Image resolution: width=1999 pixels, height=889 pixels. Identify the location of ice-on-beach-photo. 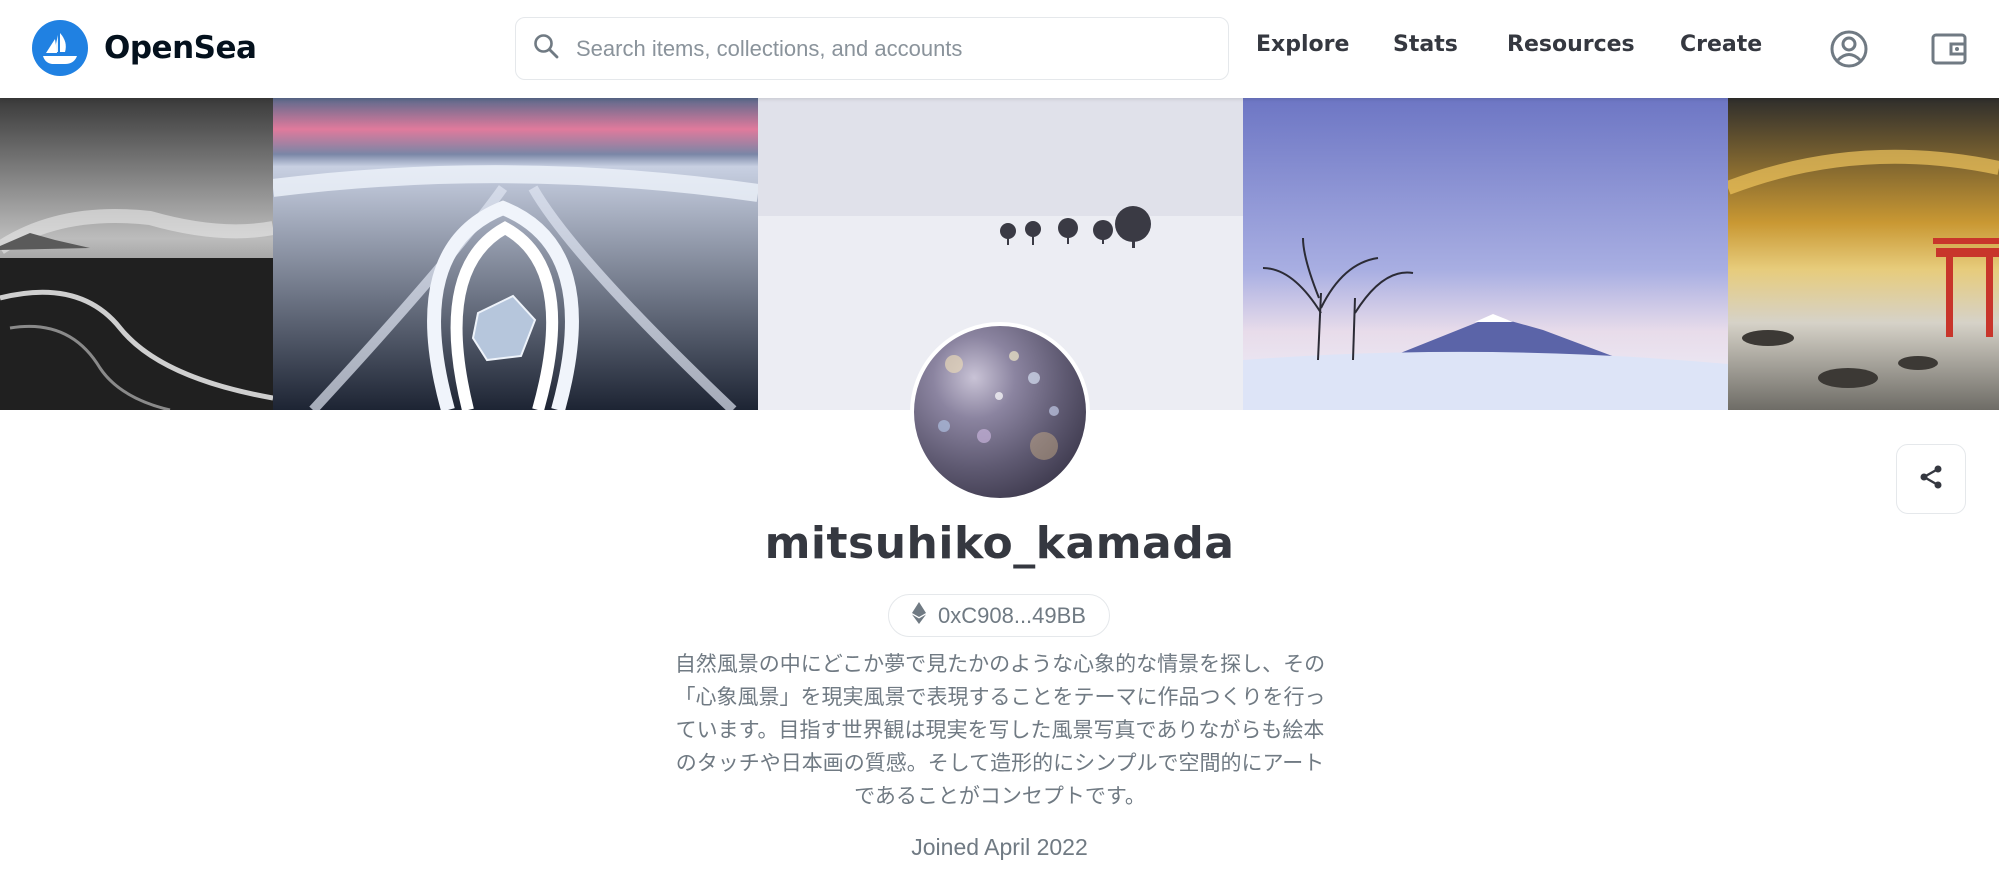
(515, 254).